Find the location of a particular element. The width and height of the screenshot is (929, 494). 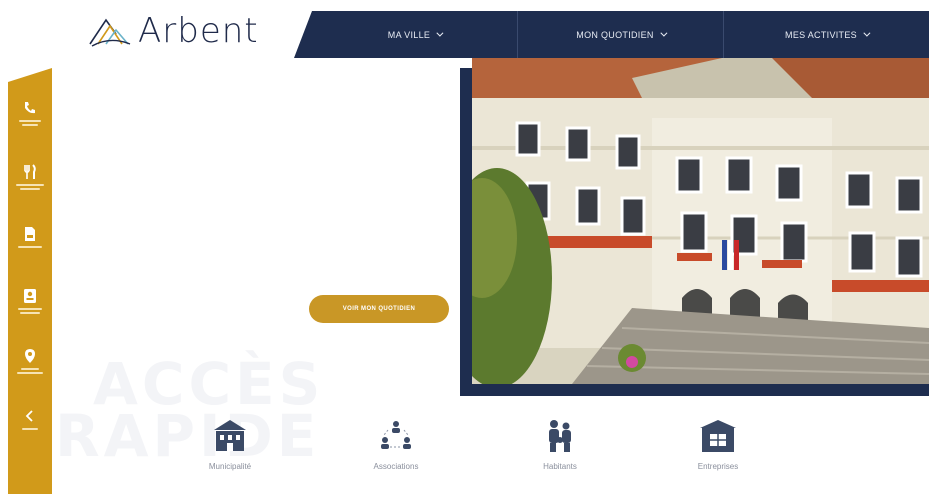

quick-access-municipalite: Municipalité is located at coordinates (230, 444).